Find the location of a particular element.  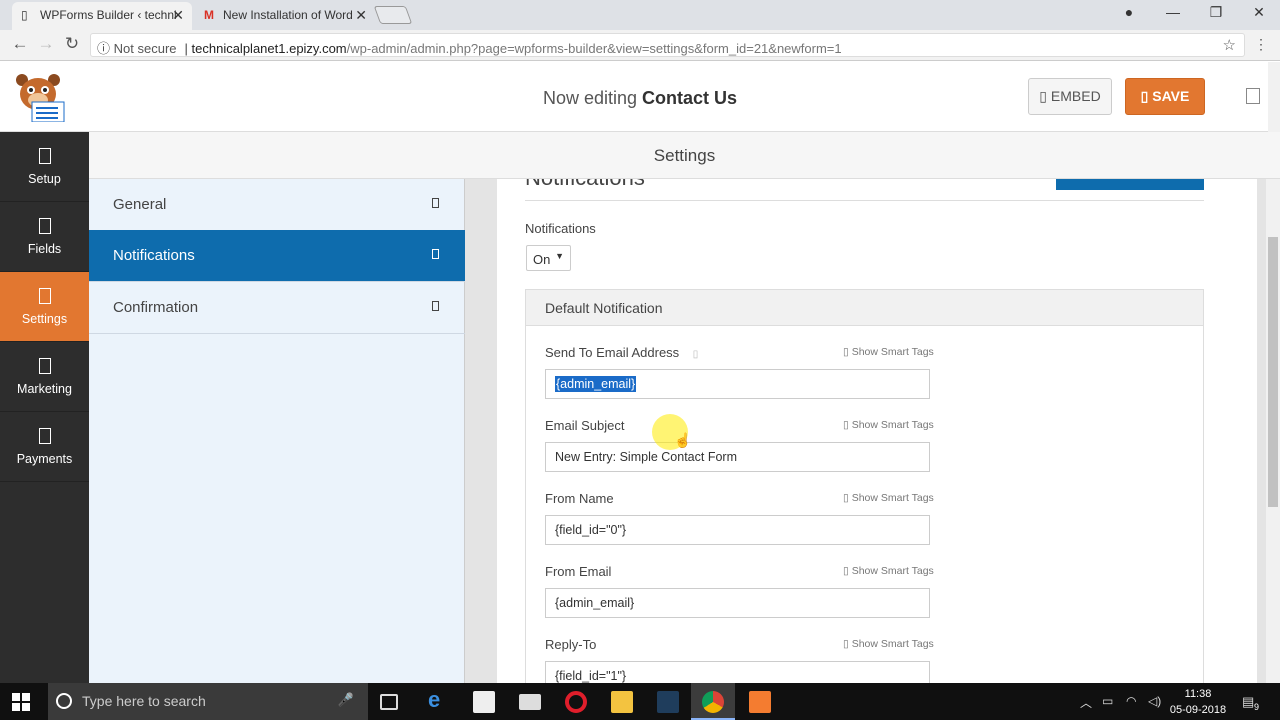

back-icon: ← is located at coordinates (20, 44).